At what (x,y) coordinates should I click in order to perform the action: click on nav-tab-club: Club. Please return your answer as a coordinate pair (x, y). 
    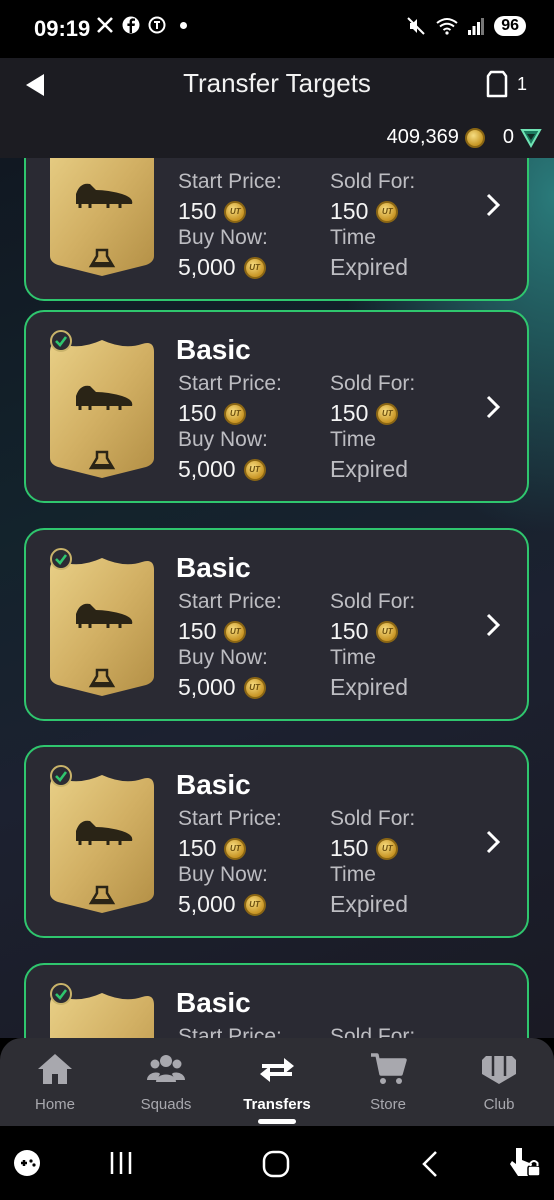
    Looking at the image, I should click on (499, 1082).